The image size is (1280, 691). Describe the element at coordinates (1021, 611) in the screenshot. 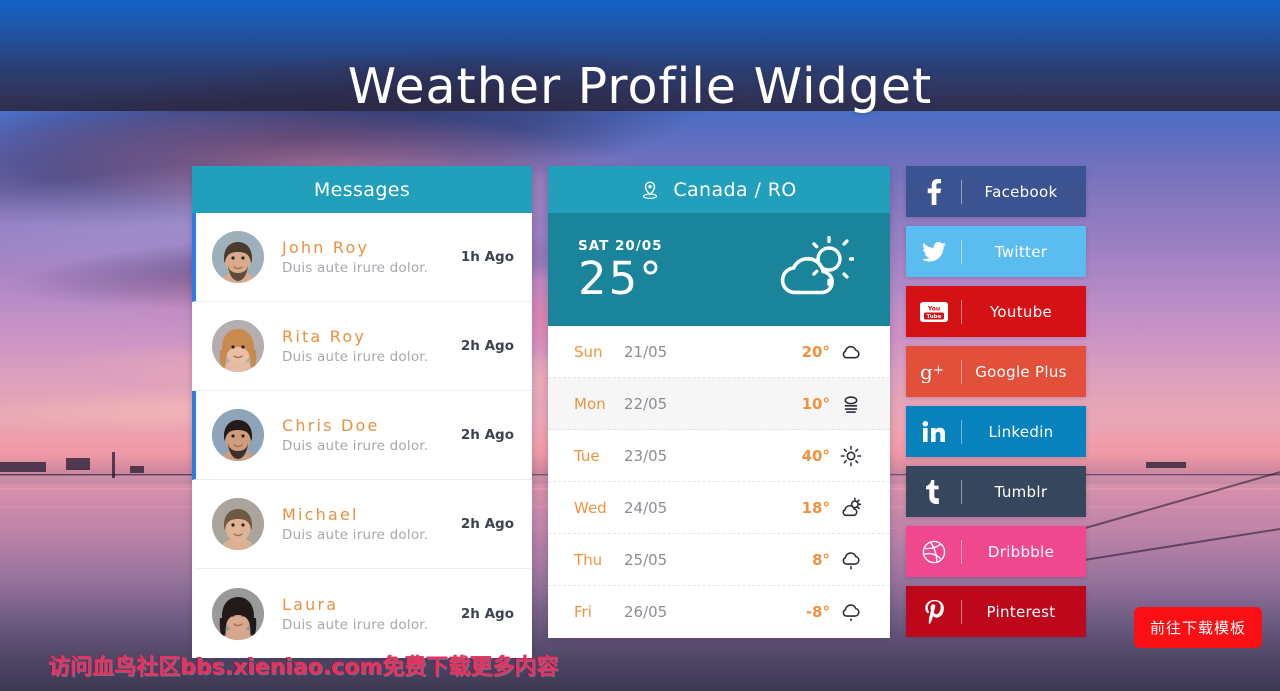

I see `social-label: Pinterest` at that location.